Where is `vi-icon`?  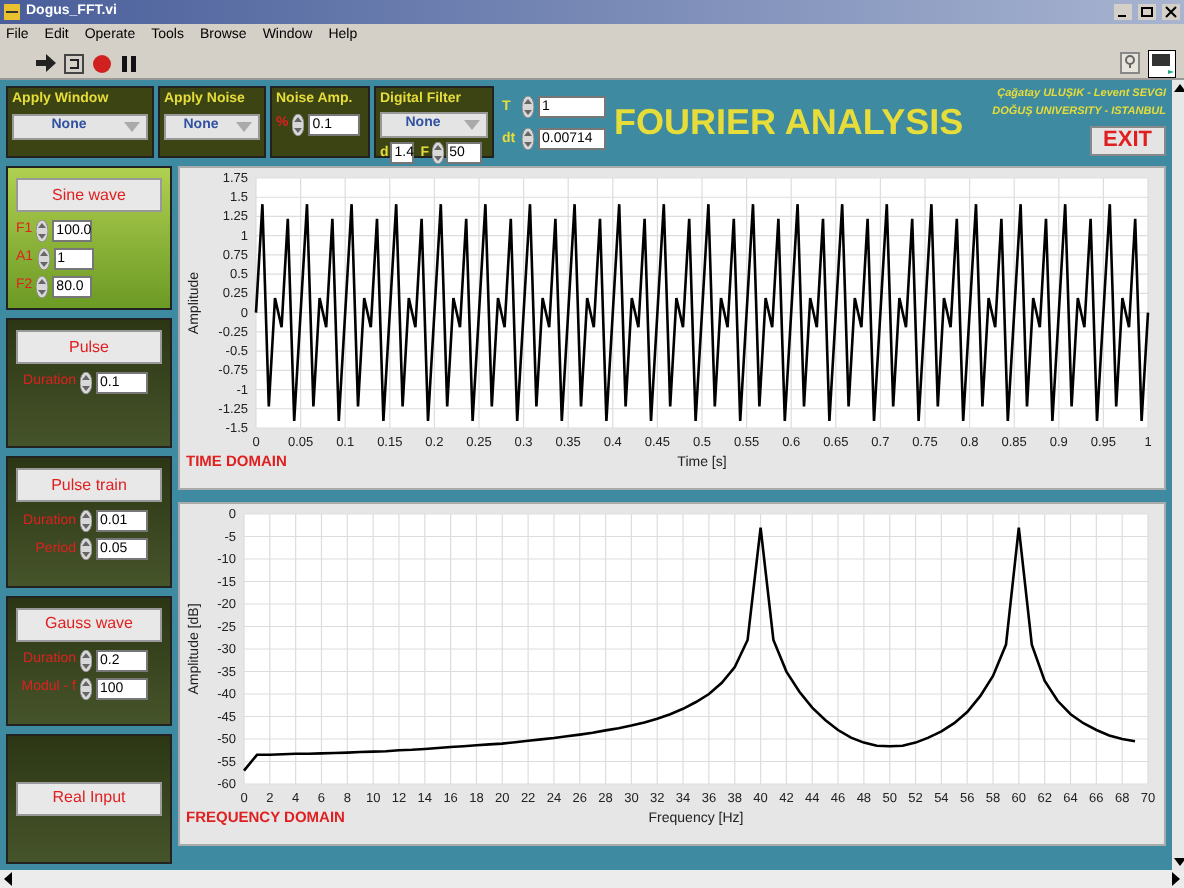 vi-icon is located at coordinates (1162, 63).